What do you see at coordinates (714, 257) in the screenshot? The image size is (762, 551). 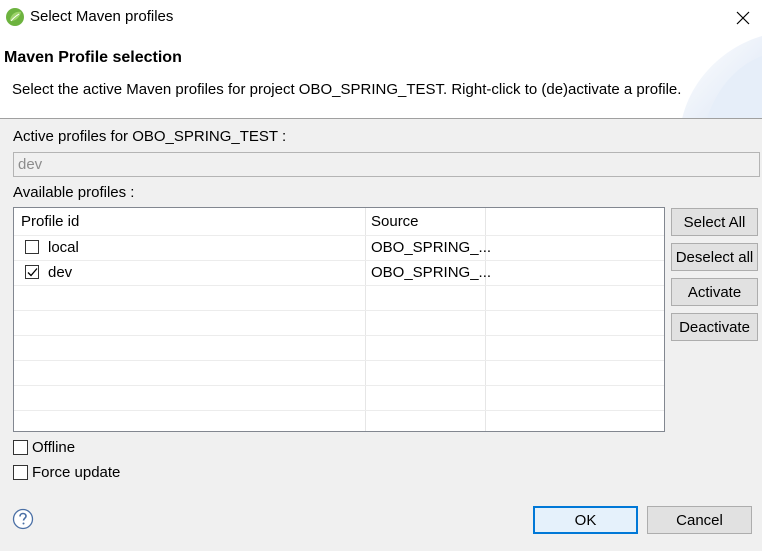 I see `deselect-all-button: Deselect all` at bounding box center [714, 257].